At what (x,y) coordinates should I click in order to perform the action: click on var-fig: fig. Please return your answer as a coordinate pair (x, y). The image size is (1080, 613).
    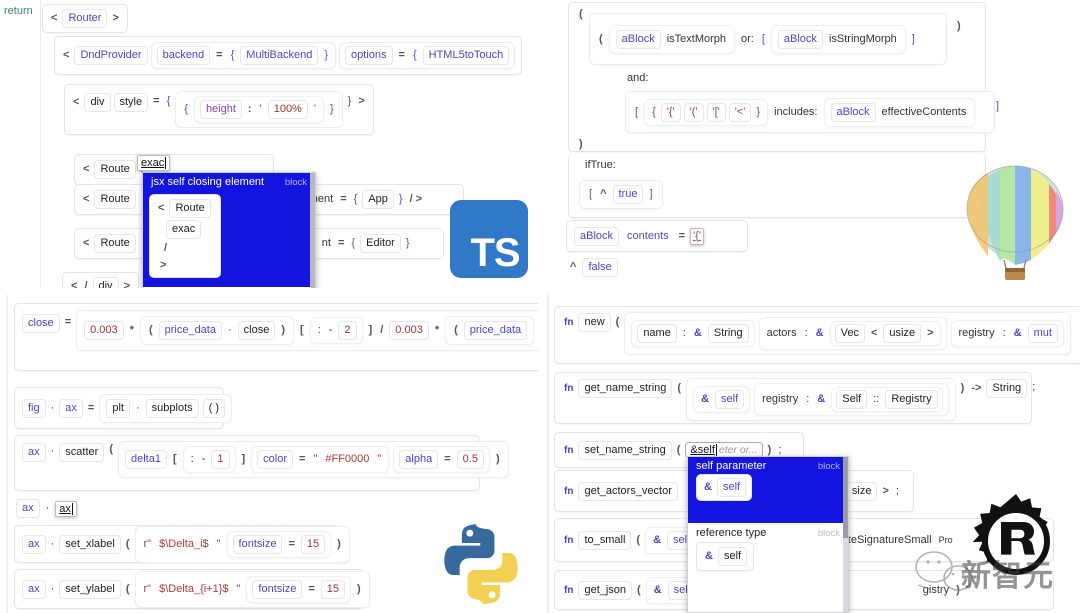
    Looking at the image, I should click on (34, 408).